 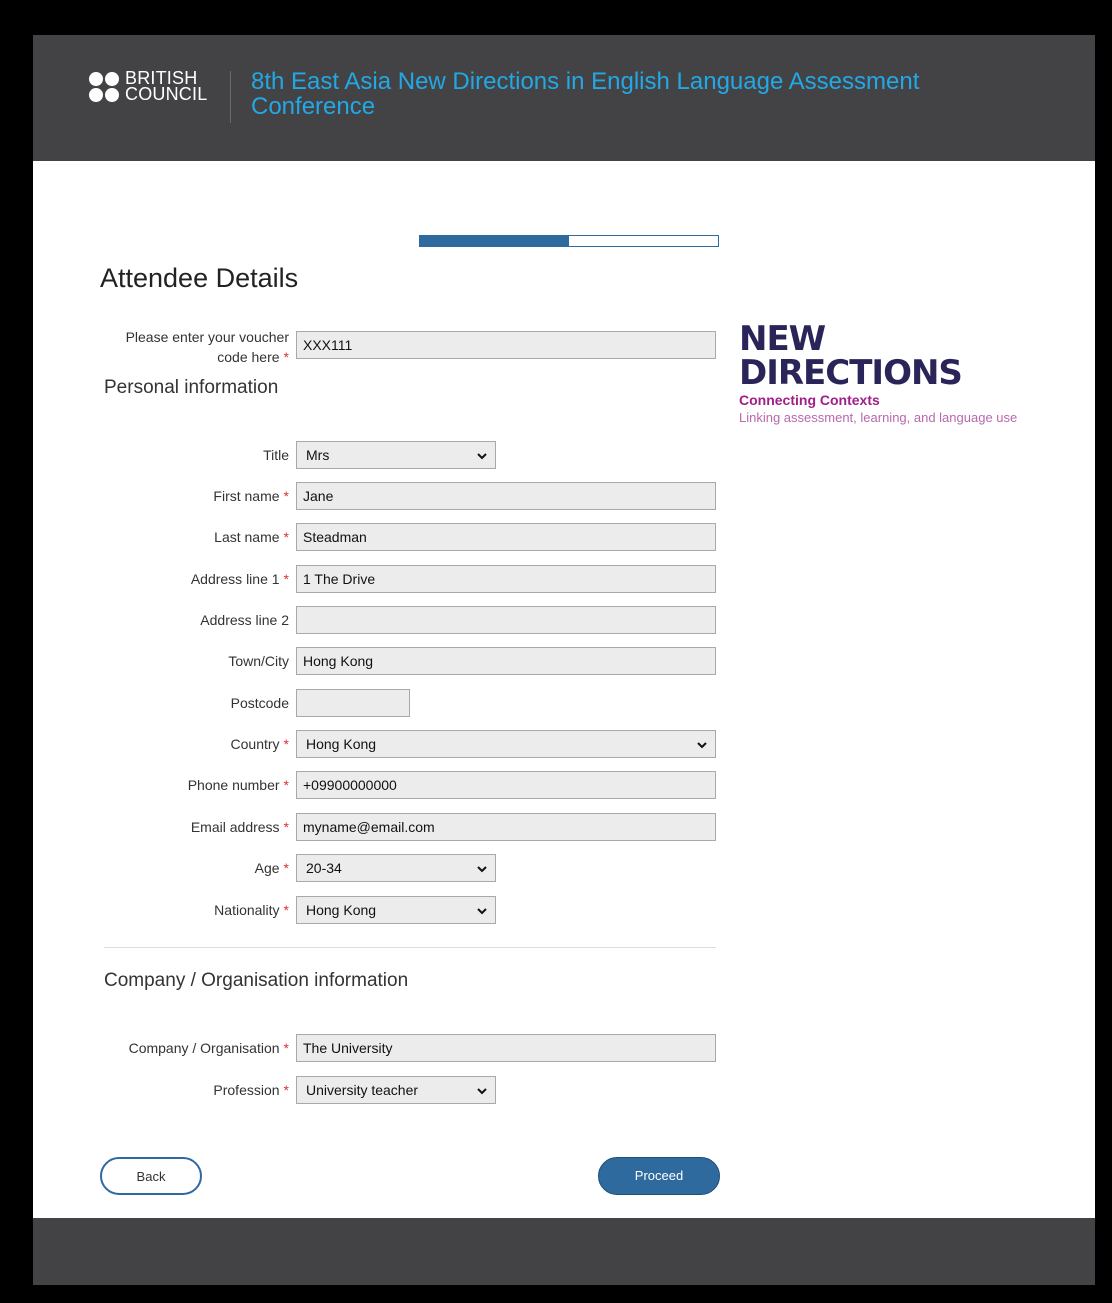 What do you see at coordinates (564, 455) in the screenshot?
I see `row-title: Title Mrs` at bounding box center [564, 455].